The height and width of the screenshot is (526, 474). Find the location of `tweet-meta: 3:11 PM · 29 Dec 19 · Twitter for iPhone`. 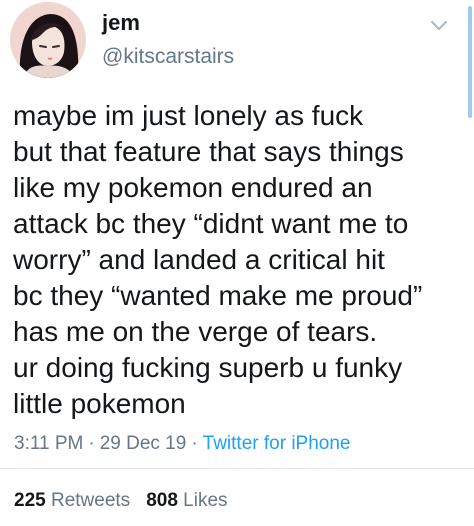

tweet-meta: 3:11 PM · 29 Dec 19 · Twitter for iPhone is located at coordinates (182, 444).